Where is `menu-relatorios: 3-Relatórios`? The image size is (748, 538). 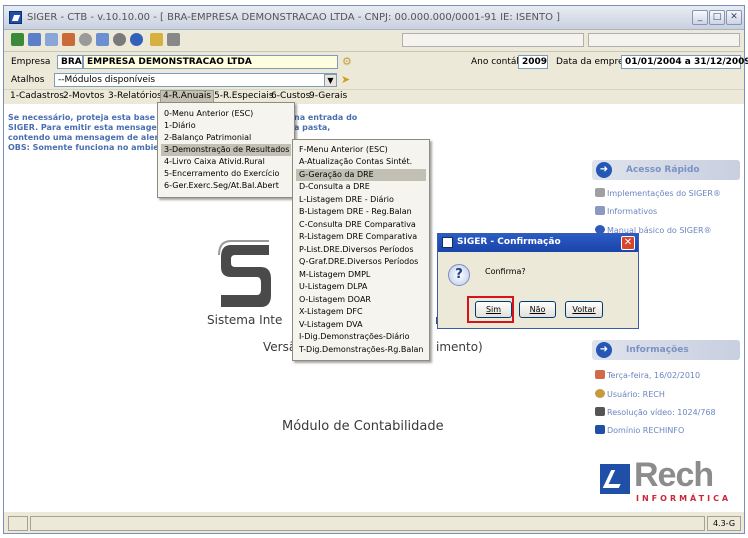
menu-relatorios: 3-Relatórios is located at coordinates (135, 96).